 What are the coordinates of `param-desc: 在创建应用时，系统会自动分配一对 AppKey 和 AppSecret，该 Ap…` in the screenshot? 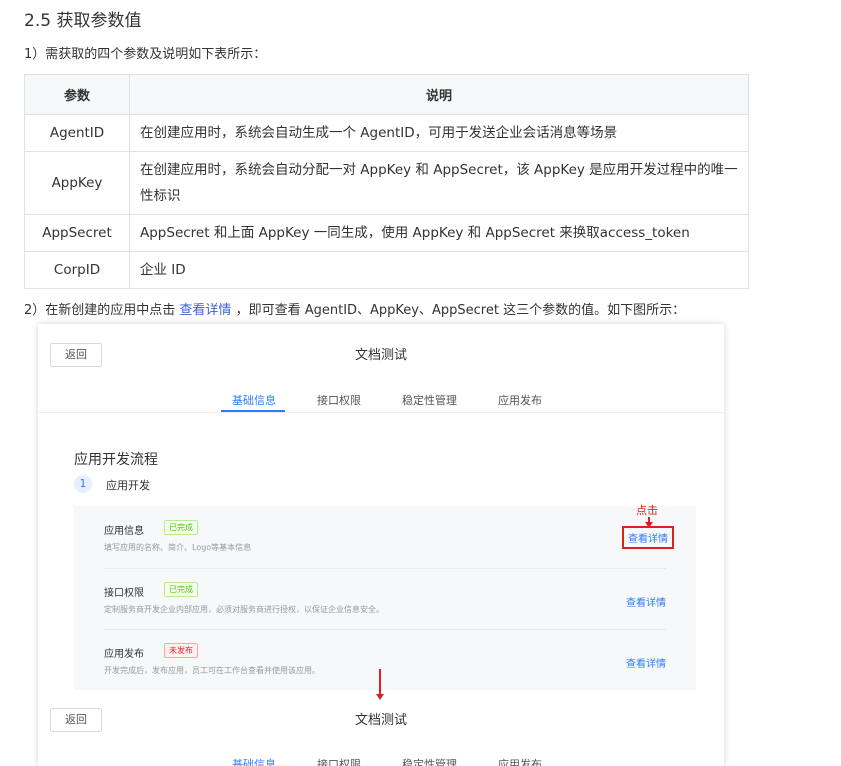 It's located at (439, 183).